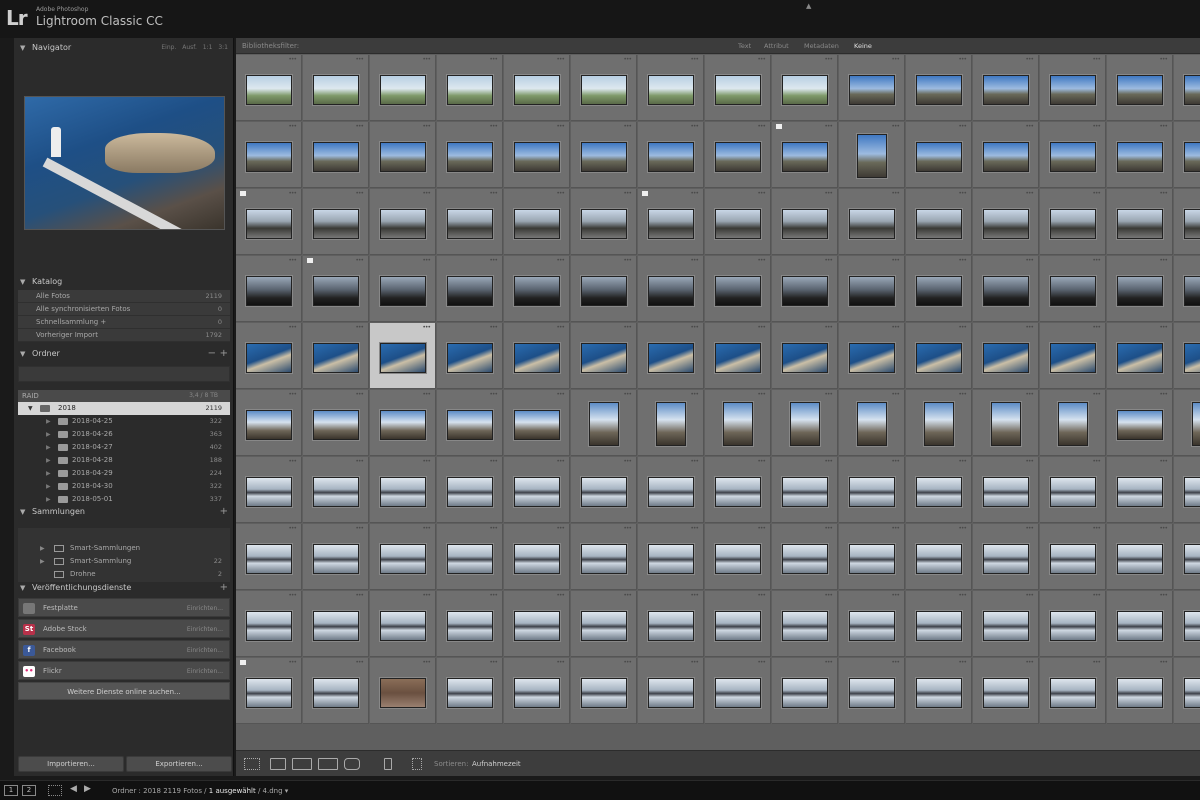 Image resolution: width=1200 pixels, height=800 pixels. What do you see at coordinates (496, 764) in the screenshot?
I see `sort-value: Aufnahmezeit` at bounding box center [496, 764].